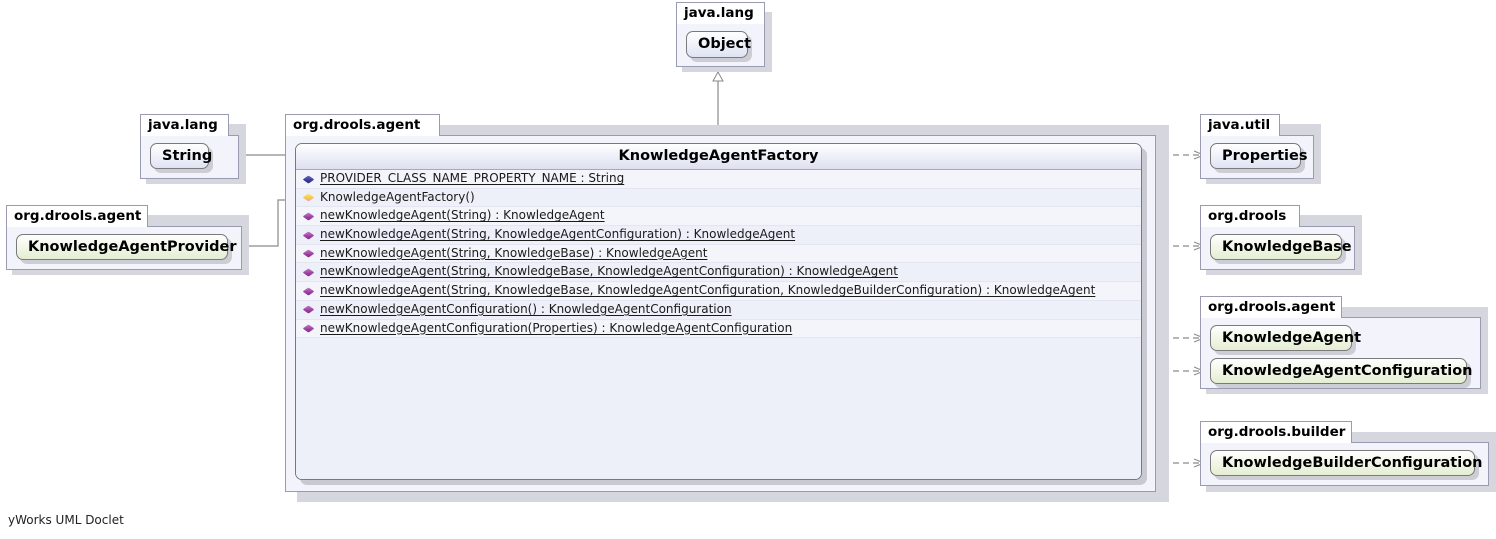  I want to click on watermark-label: yWorks UML Doclet, so click(66, 520).